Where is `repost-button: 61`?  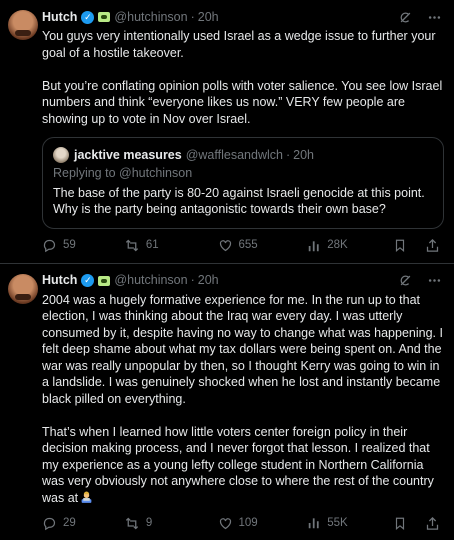
repost-button: 61 is located at coordinates (171, 245).